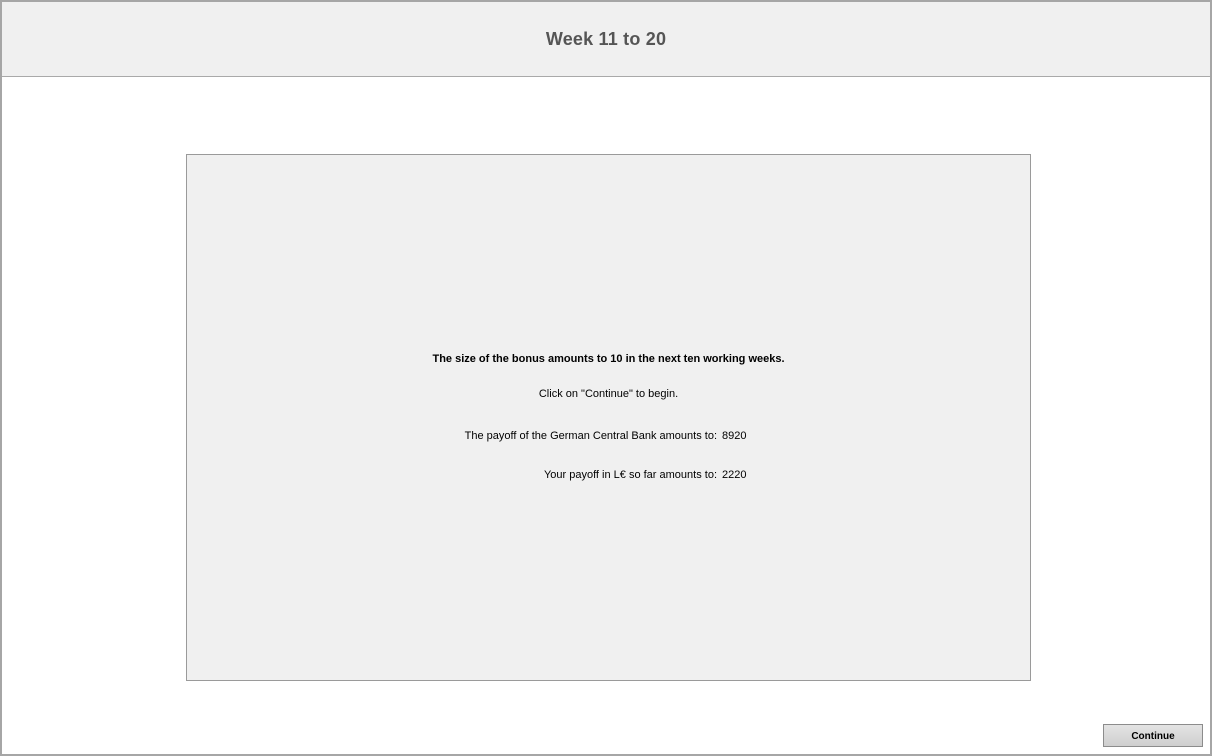 Image resolution: width=1212 pixels, height=756 pixels. I want to click on your-payoff-value: 2220, so click(734, 475).